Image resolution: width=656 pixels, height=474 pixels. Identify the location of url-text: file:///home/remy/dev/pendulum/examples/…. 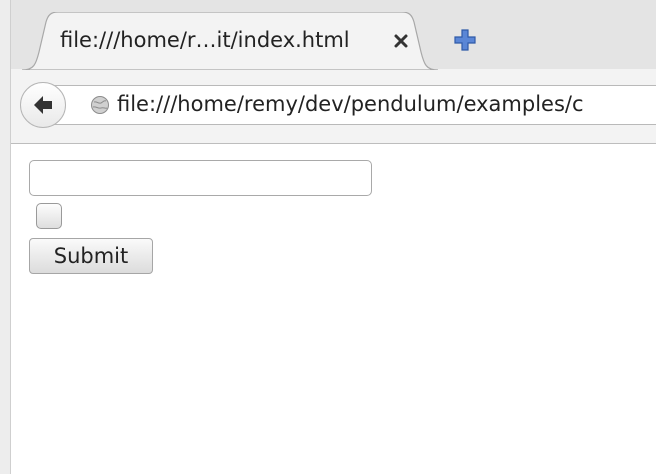
(350, 104).